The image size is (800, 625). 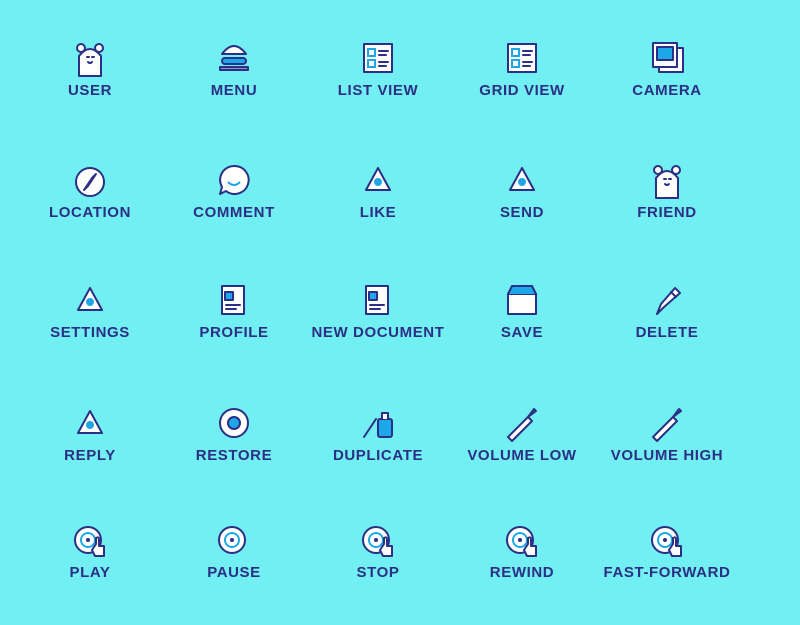 What do you see at coordinates (90, 90) in the screenshot?
I see `icon-label: USER` at bounding box center [90, 90].